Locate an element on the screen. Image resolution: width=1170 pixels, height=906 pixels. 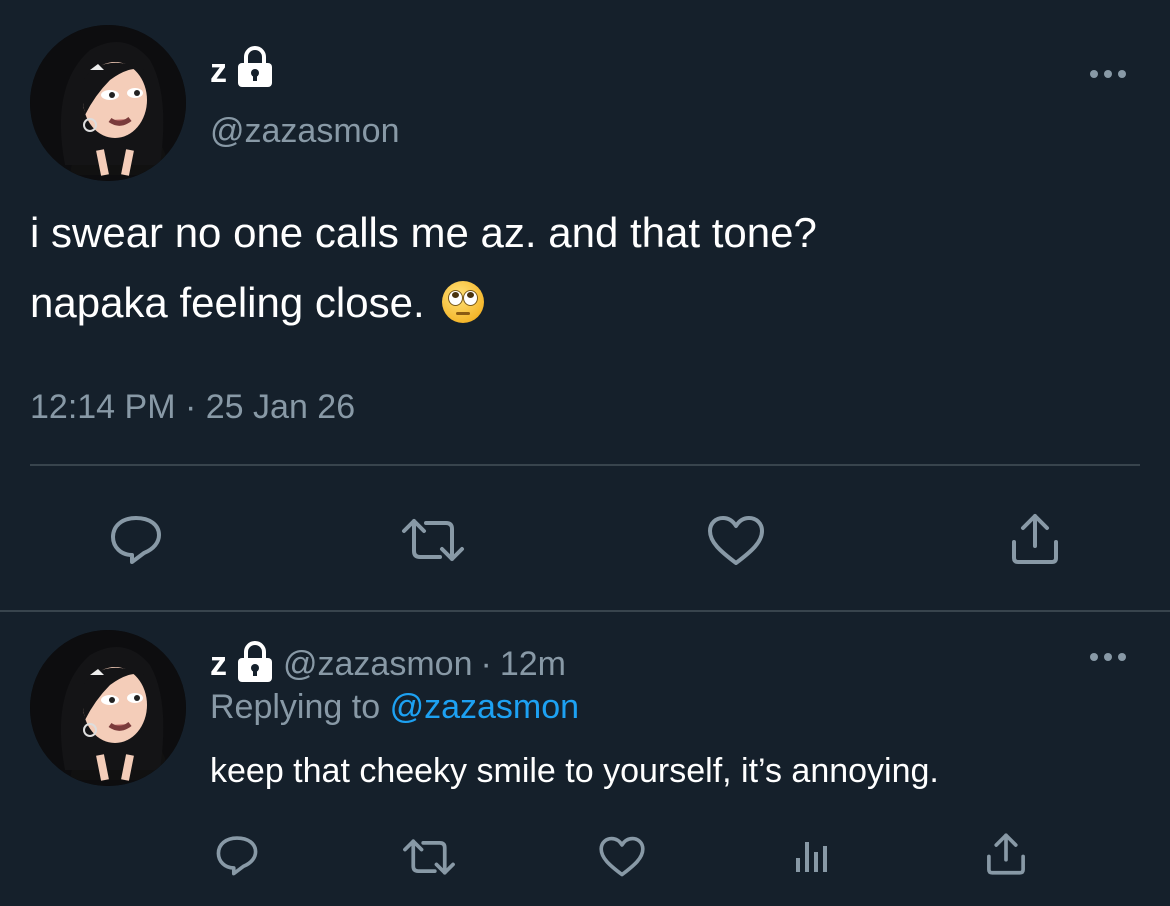
author-display-name: z is located at coordinates (218, 71).